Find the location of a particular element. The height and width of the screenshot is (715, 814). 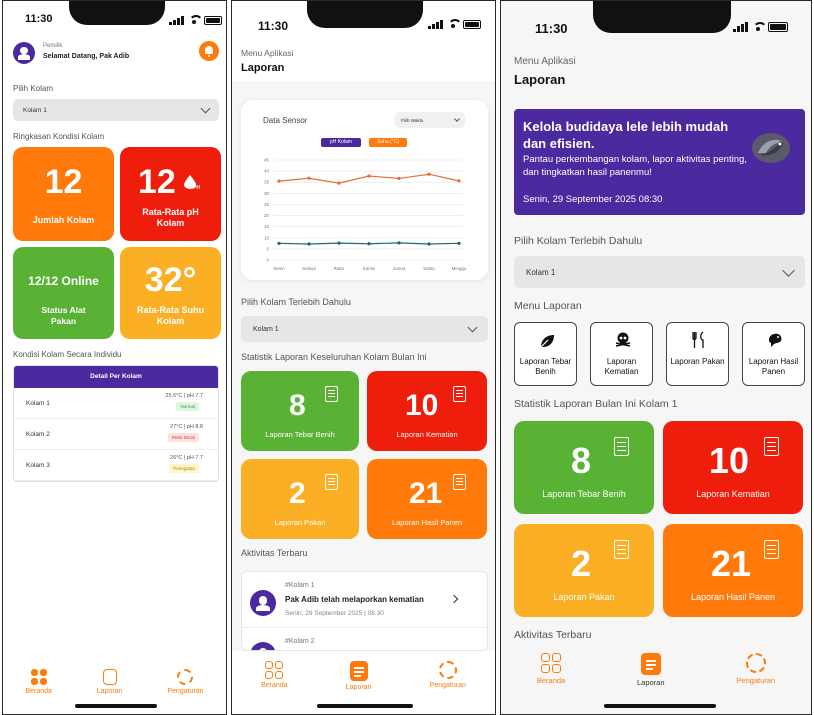

menu-kematian: Laporan Kematian is located at coordinates (621, 354).